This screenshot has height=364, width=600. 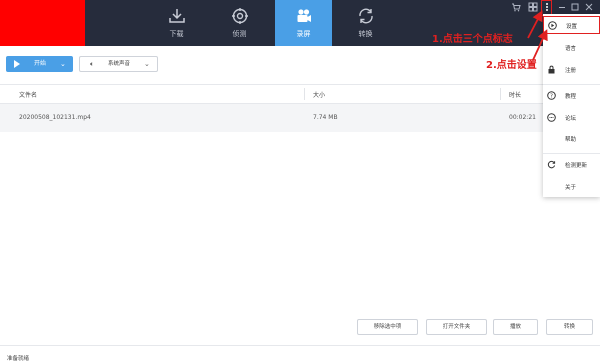 What do you see at coordinates (535, 24) in the screenshot?
I see `arrow-to-more-icon` at bounding box center [535, 24].